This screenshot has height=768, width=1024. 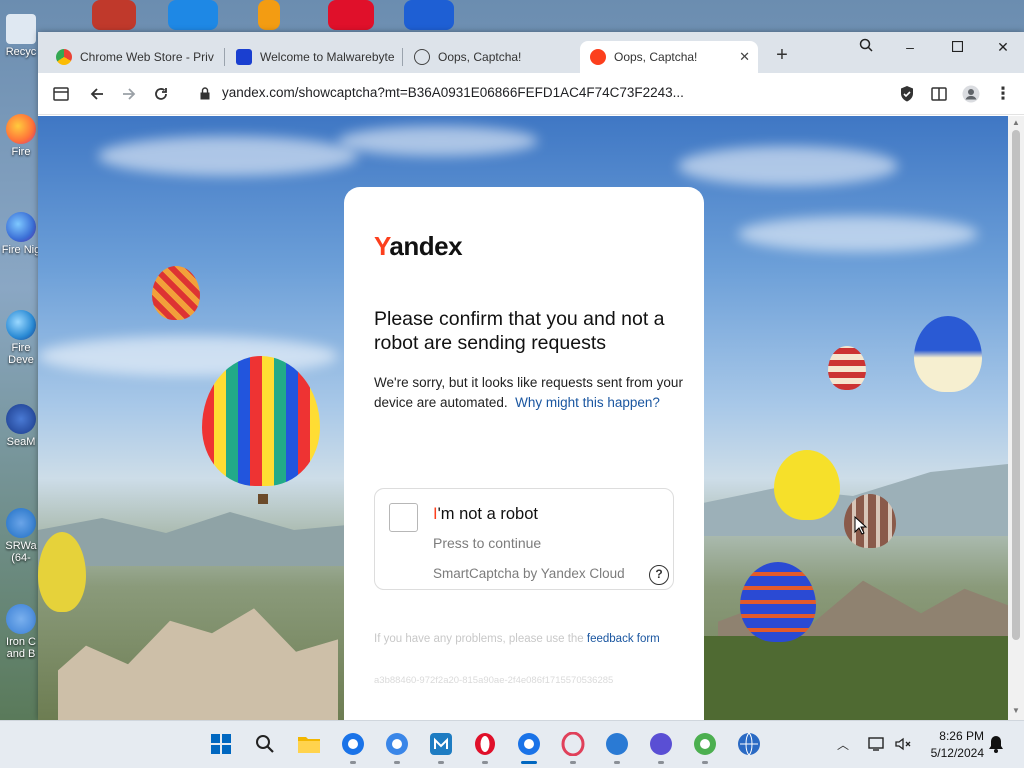 What do you see at coordinates (853, 678) in the screenshot?
I see `valley-trees` at bounding box center [853, 678].